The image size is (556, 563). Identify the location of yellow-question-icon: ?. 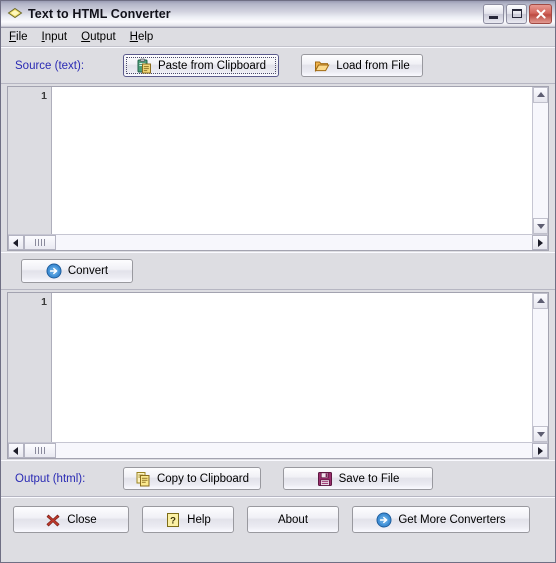
(173, 520).